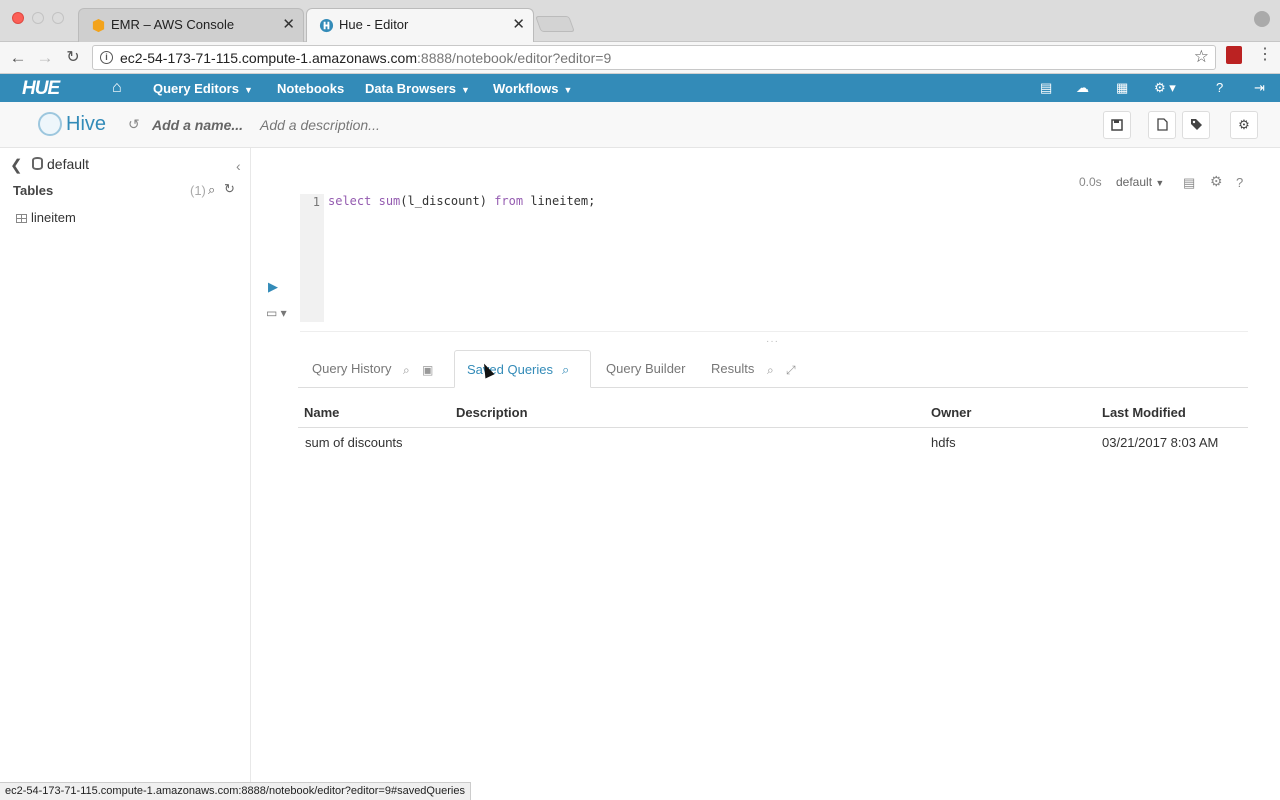 Image resolution: width=1280 pixels, height=800 pixels. I want to click on tab-query-builder: Query Builder, so click(645, 369).